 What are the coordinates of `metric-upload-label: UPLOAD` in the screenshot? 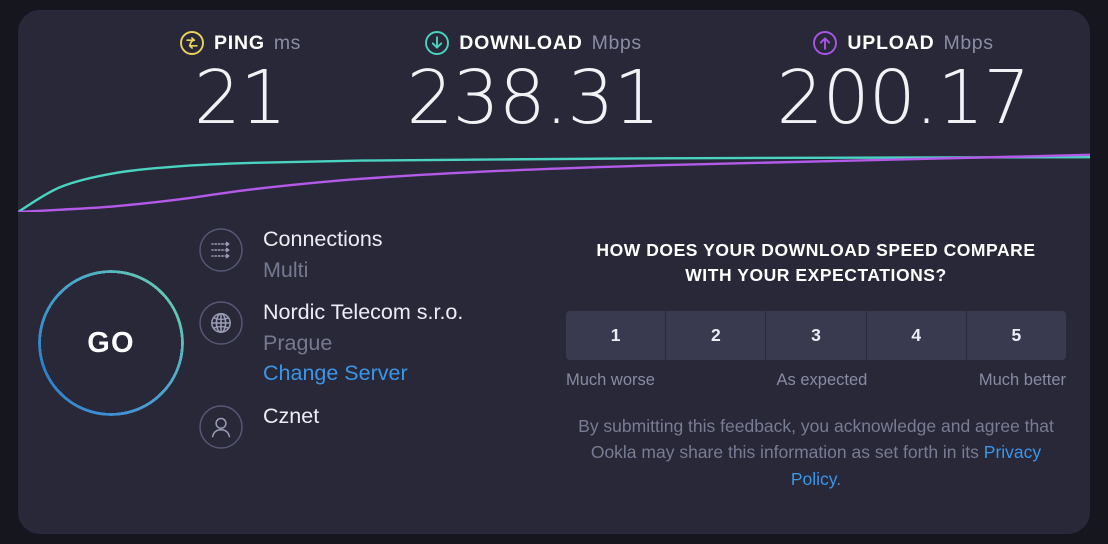 It's located at (891, 42).